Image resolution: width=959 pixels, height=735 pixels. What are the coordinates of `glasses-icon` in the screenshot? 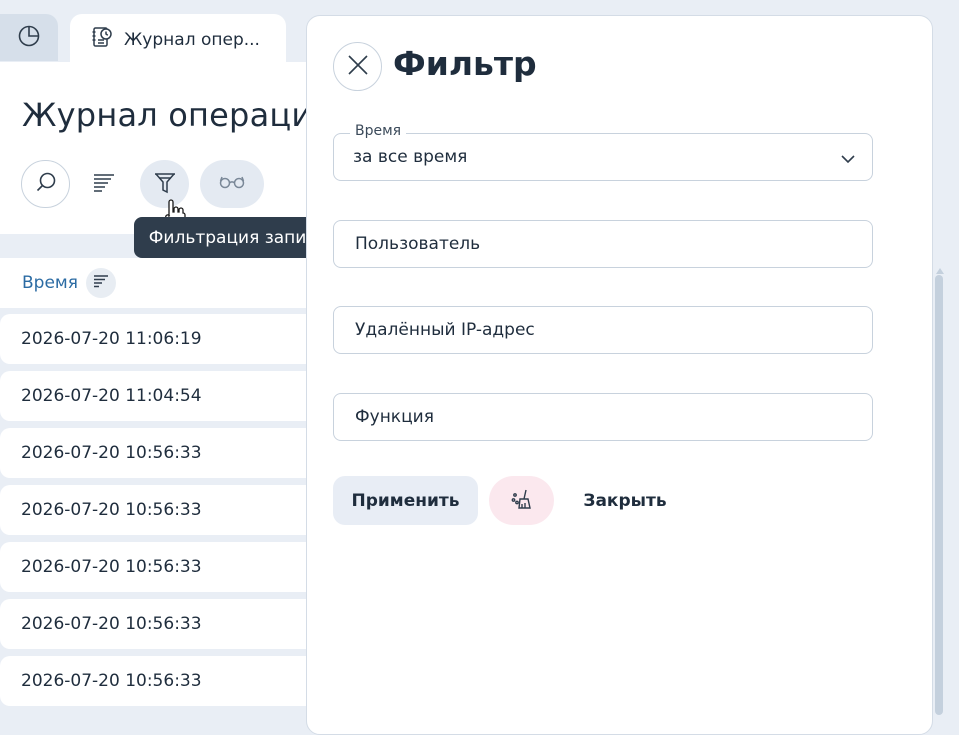 It's located at (232, 184).